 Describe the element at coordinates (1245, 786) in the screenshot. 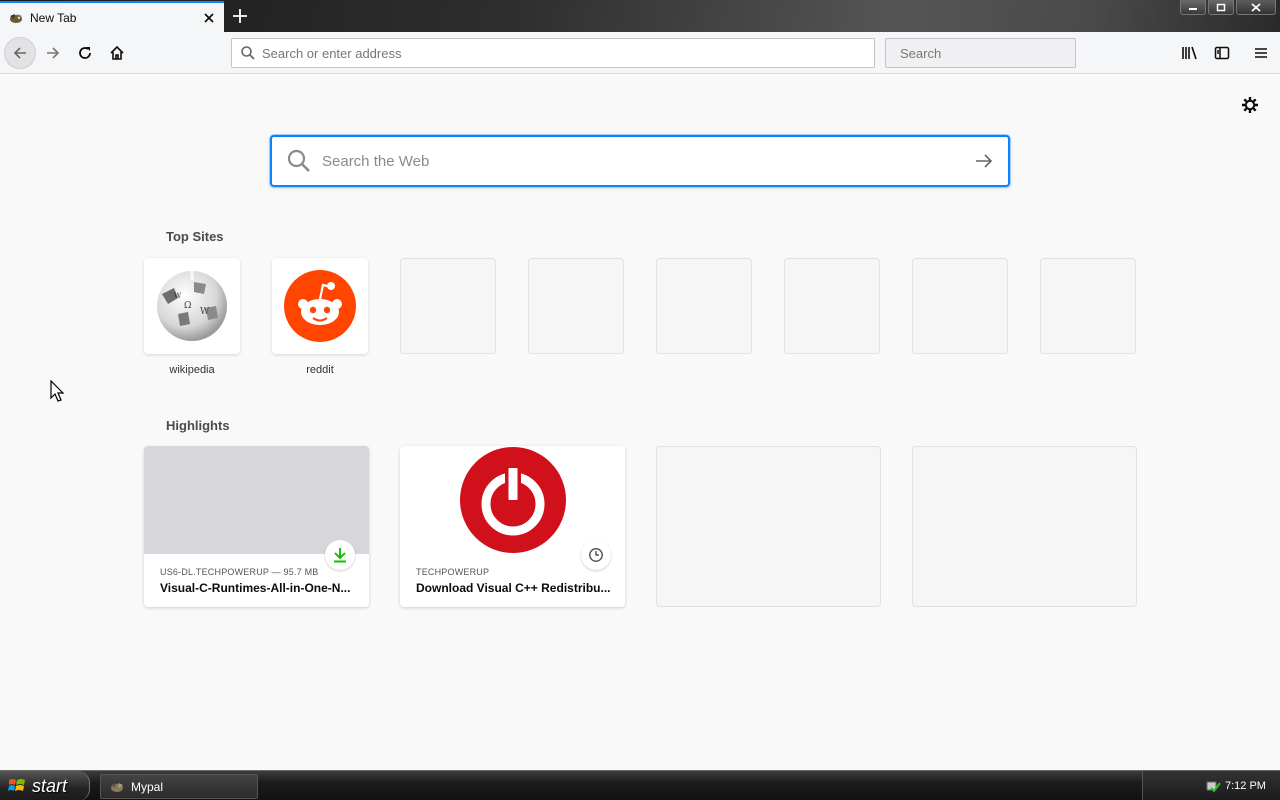

I see `clock: 7:12 PM` at that location.